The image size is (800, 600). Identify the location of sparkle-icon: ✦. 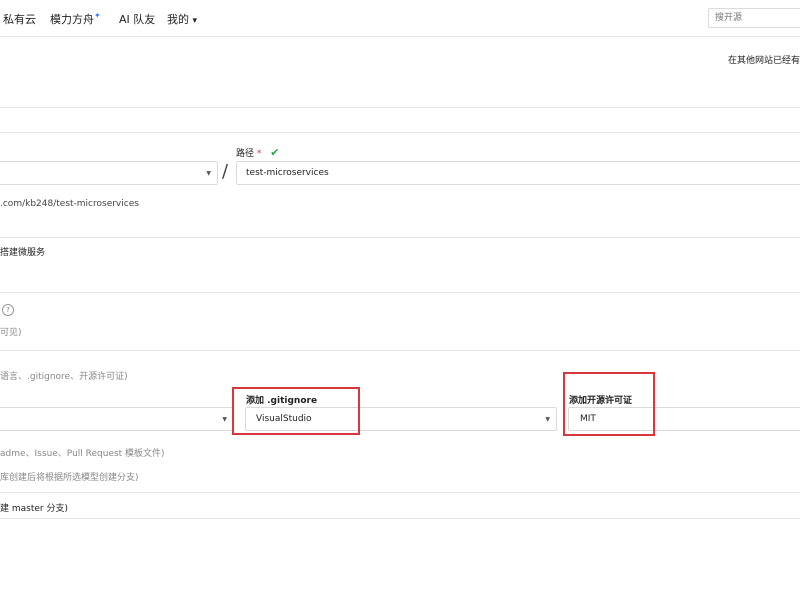
(97, 15).